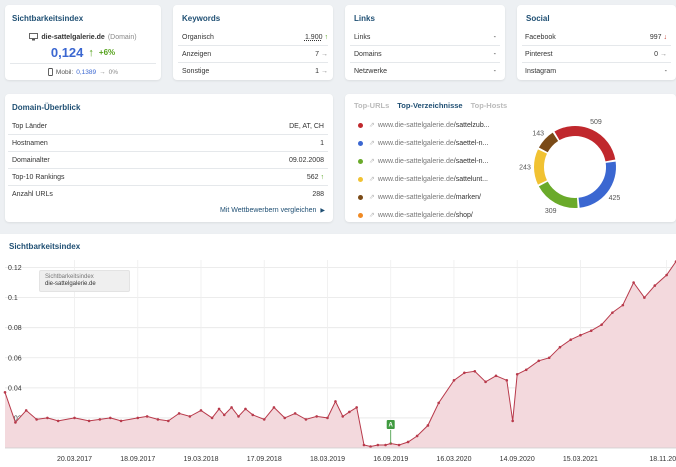 The width and height of the screenshot is (676, 467). Describe the element at coordinates (433, 215) in the screenshot. I see `directory-item: ⇗ www.die-sattelgalerie.de/shop/` at that location.